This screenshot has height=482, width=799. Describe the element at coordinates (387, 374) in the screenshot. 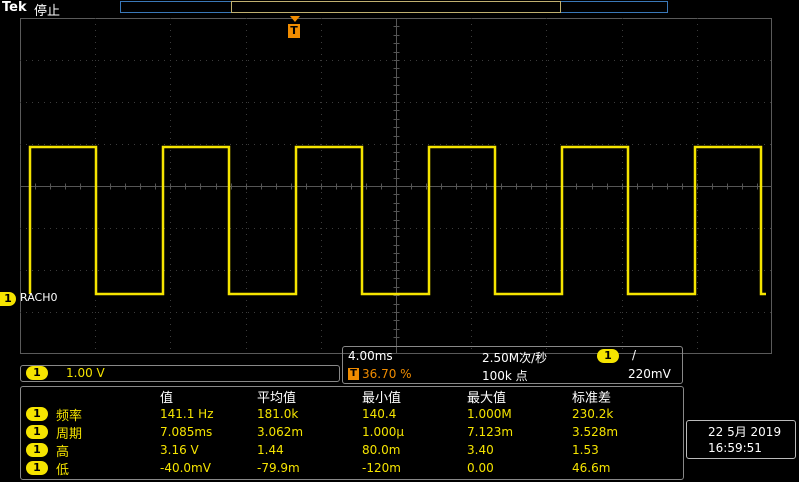

I see `trigger-position: 36.70 %` at that location.